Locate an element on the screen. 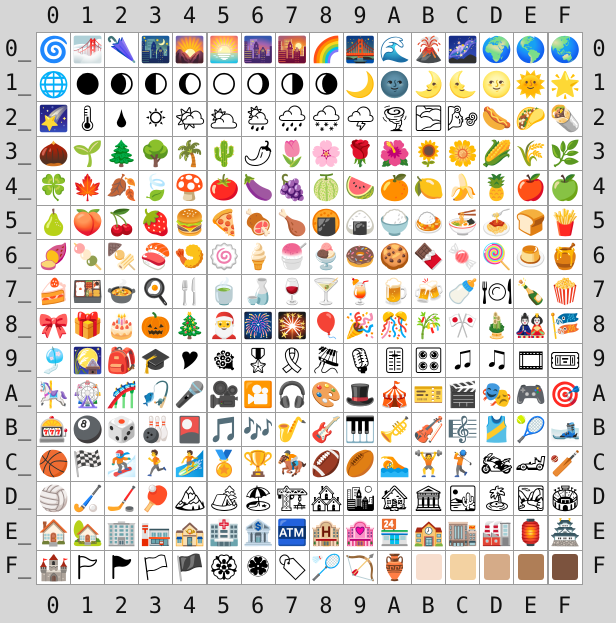  emoji-glyph: 🎾 is located at coordinates (531, 429).